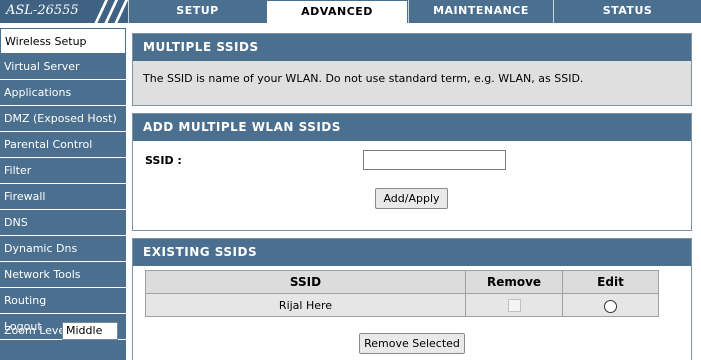 This screenshot has height=360, width=701. Describe the element at coordinates (514, 282) in the screenshot. I see `column-header-remove: Remove` at that location.